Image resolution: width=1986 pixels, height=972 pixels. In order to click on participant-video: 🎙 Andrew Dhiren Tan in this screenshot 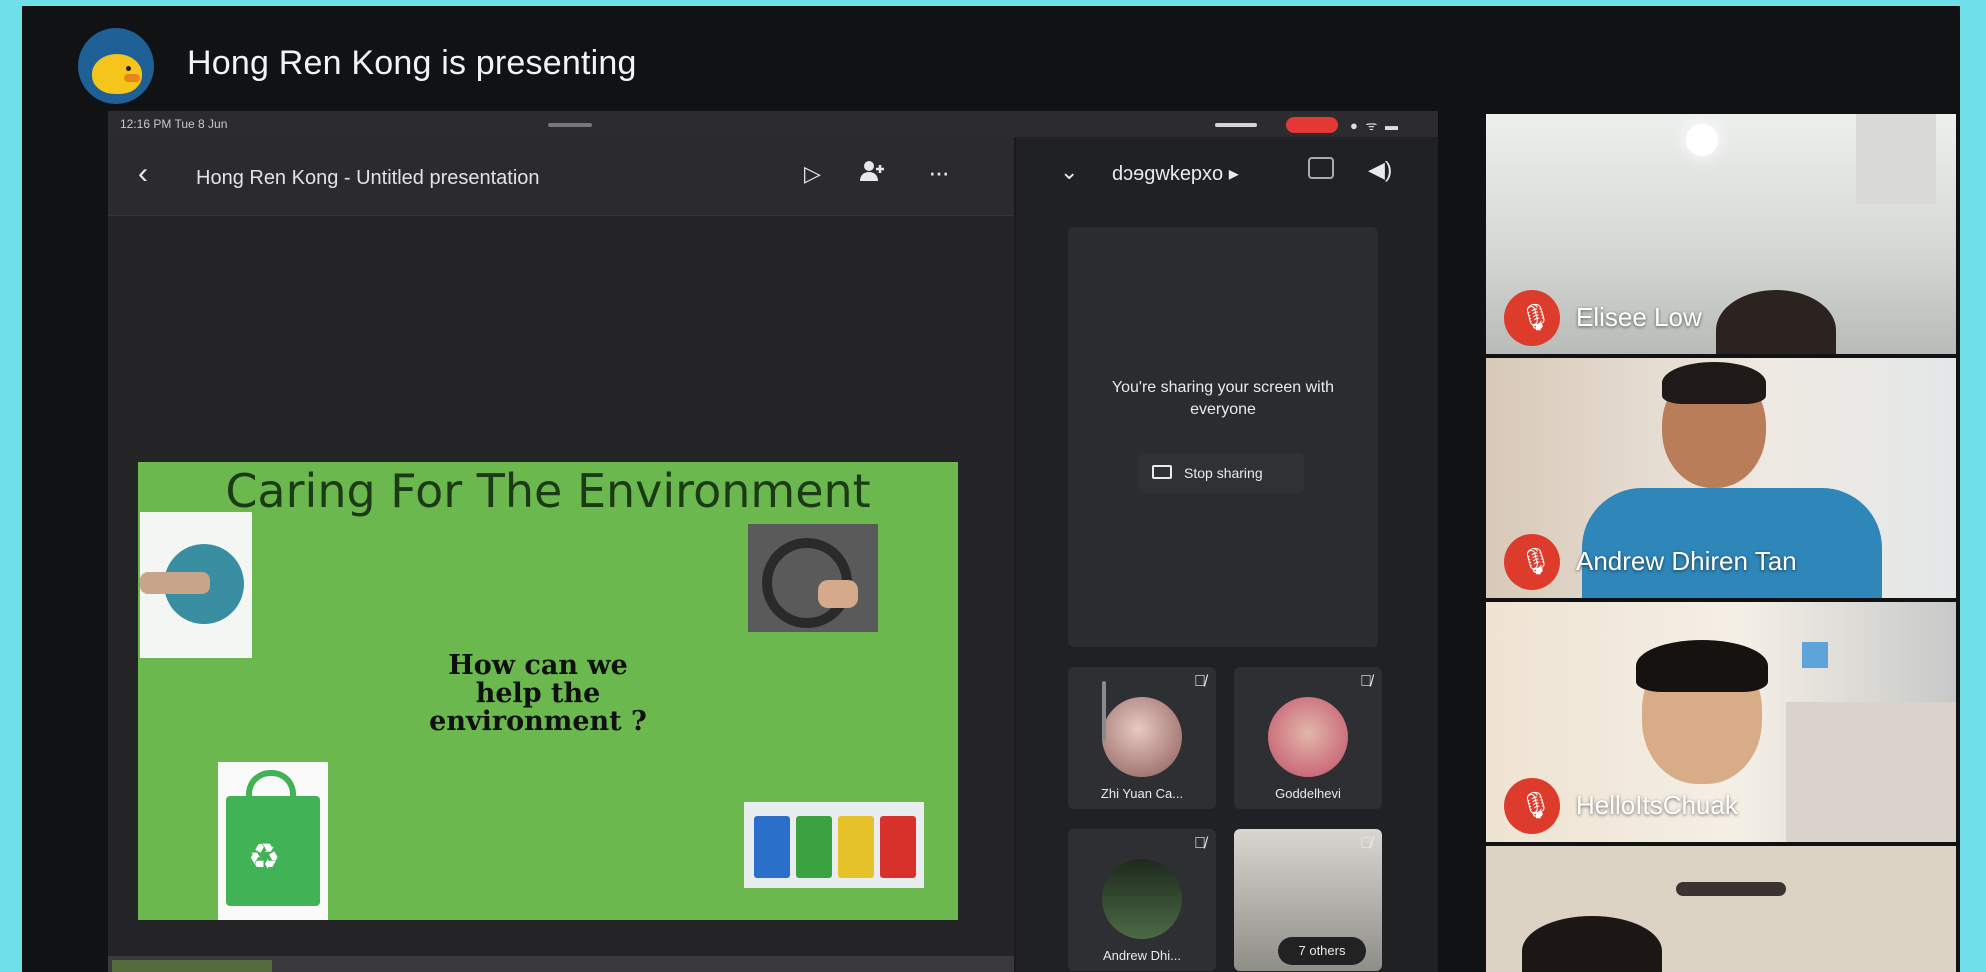, I will do `click(1721, 478)`.